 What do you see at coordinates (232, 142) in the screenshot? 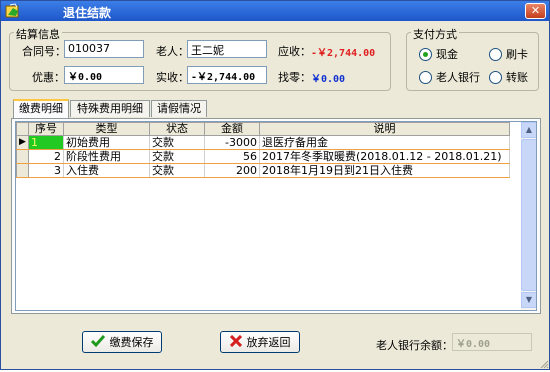
I see `cell-amount: -3000` at bounding box center [232, 142].